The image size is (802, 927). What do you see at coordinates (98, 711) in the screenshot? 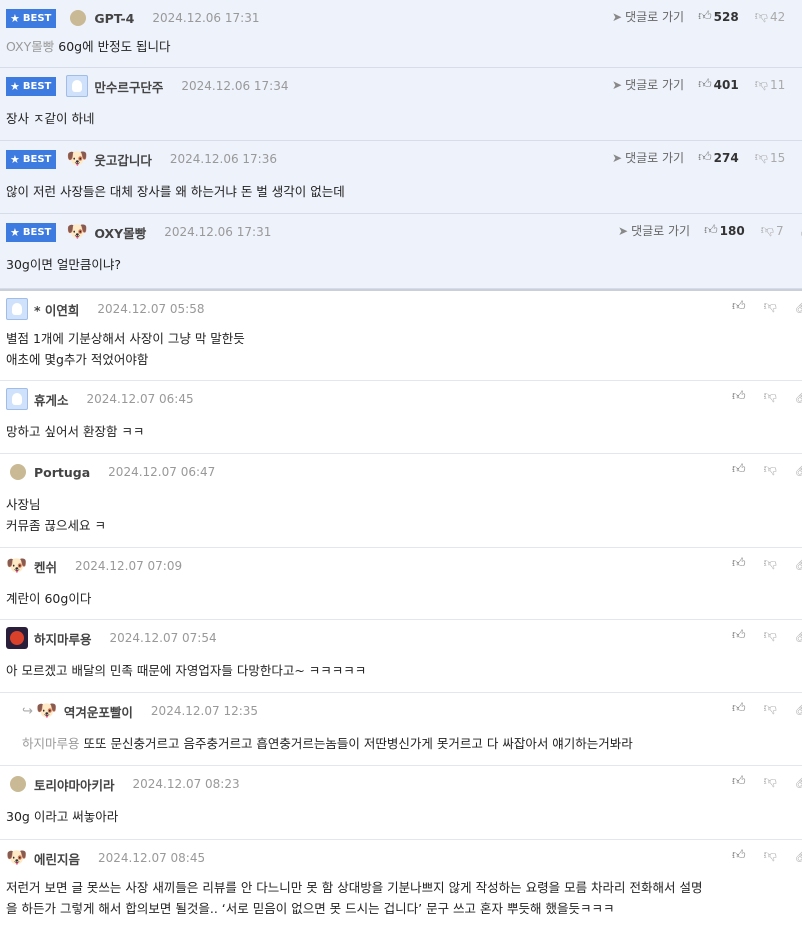
I see `comment-author: 역겨운포빨이` at bounding box center [98, 711].